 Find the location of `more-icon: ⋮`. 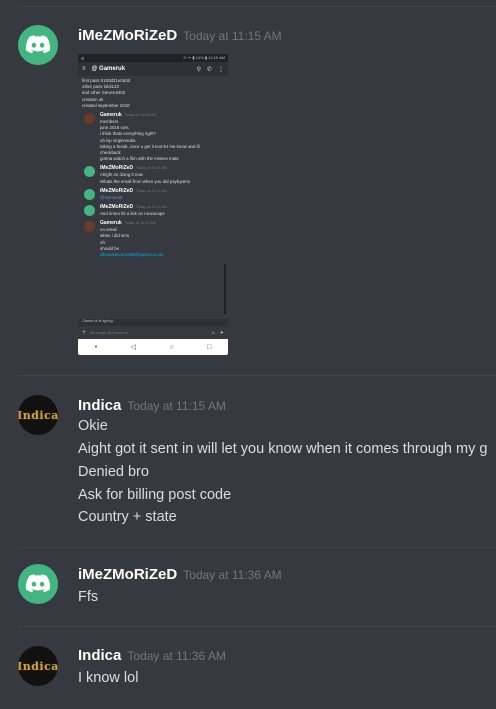

more-icon: ⋮ is located at coordinates (221, 69).